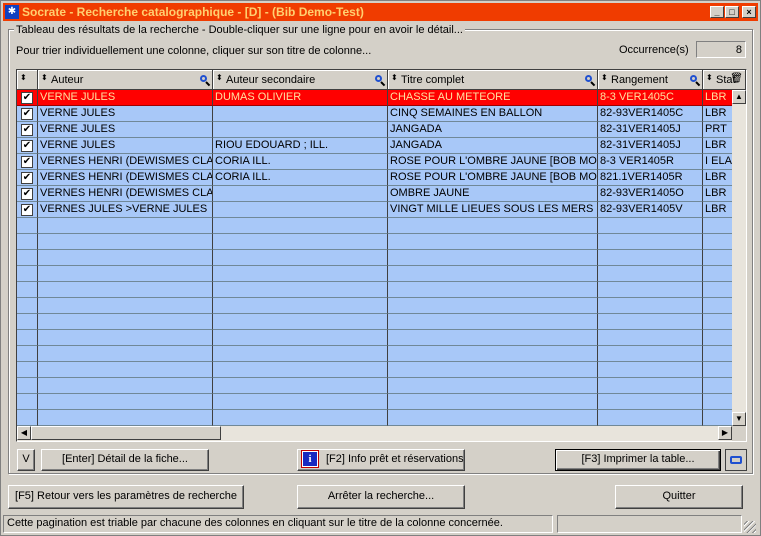 This screenshot has height=536, width=761. Describe the element at coordinates (493, 80) in the screenshot. I see `column-header-titre: ⬍ Titre complet` at that location.